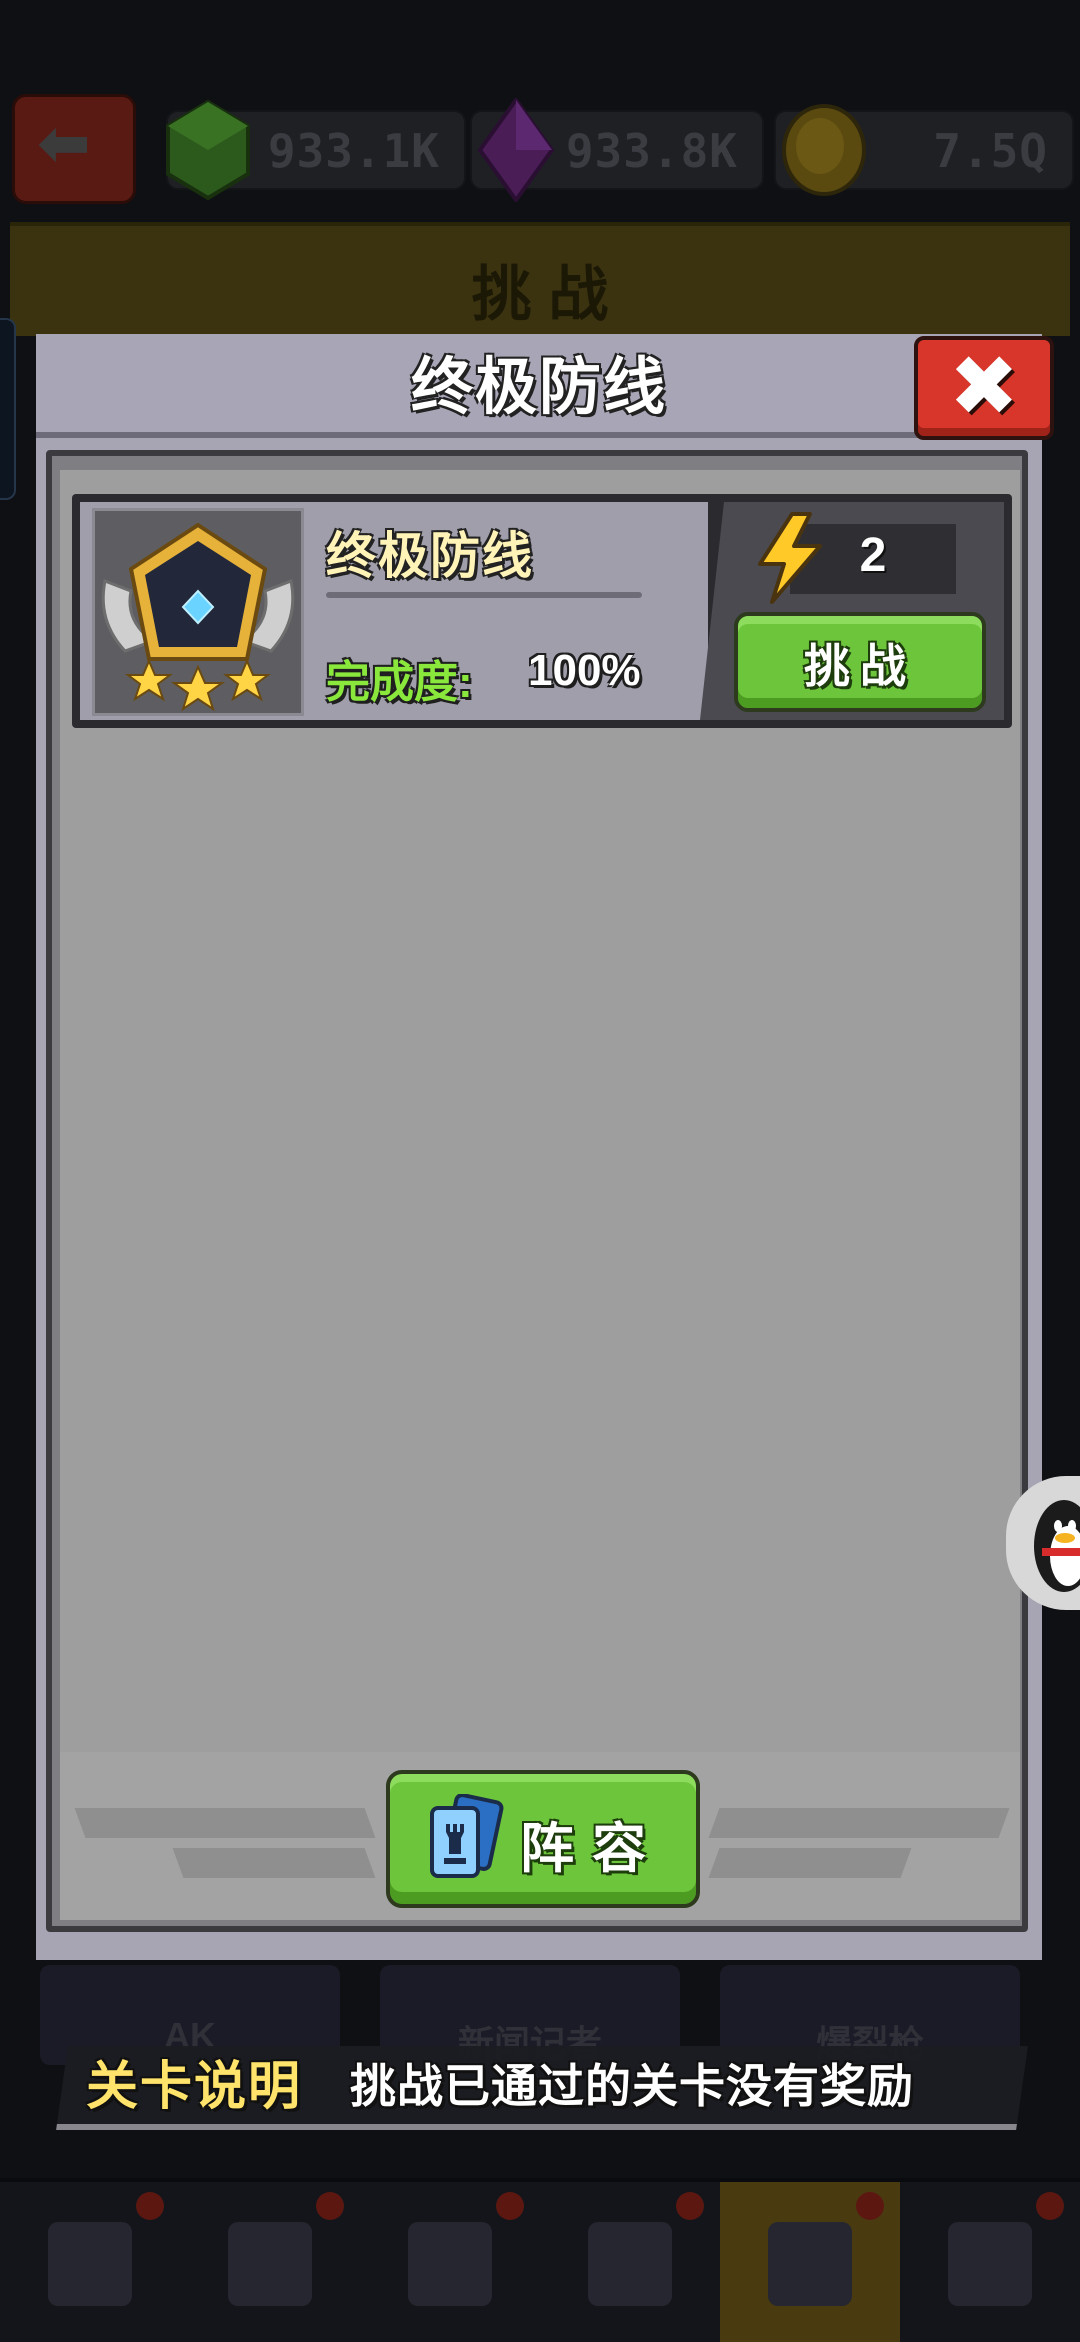  I want to click on level-badge, so click(198, 612).